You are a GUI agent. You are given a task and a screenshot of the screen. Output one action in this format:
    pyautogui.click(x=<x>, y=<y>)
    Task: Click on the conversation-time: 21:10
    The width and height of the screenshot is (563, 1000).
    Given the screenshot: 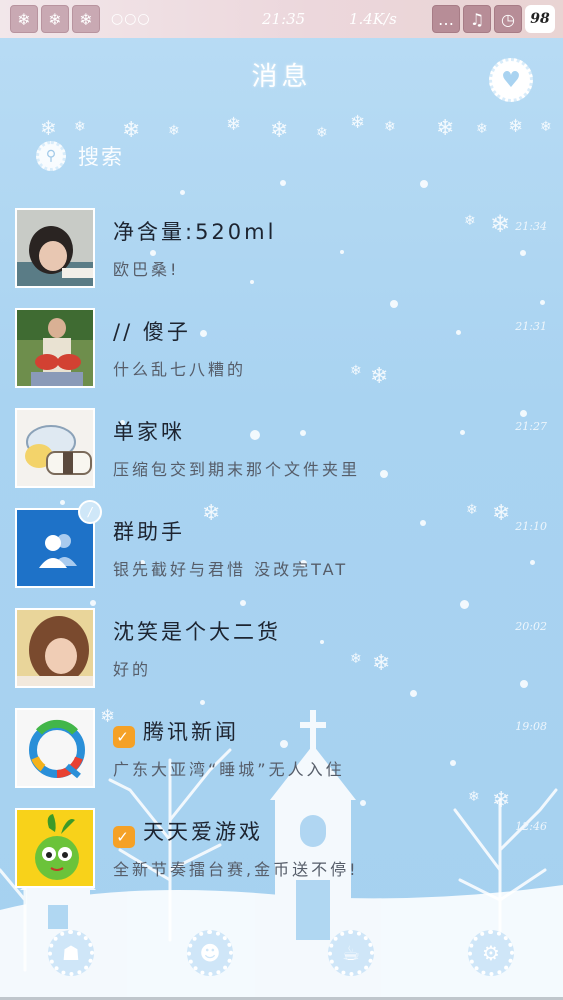 What is the action you would take?
    pyautogui.click(x=531, y=526)
    